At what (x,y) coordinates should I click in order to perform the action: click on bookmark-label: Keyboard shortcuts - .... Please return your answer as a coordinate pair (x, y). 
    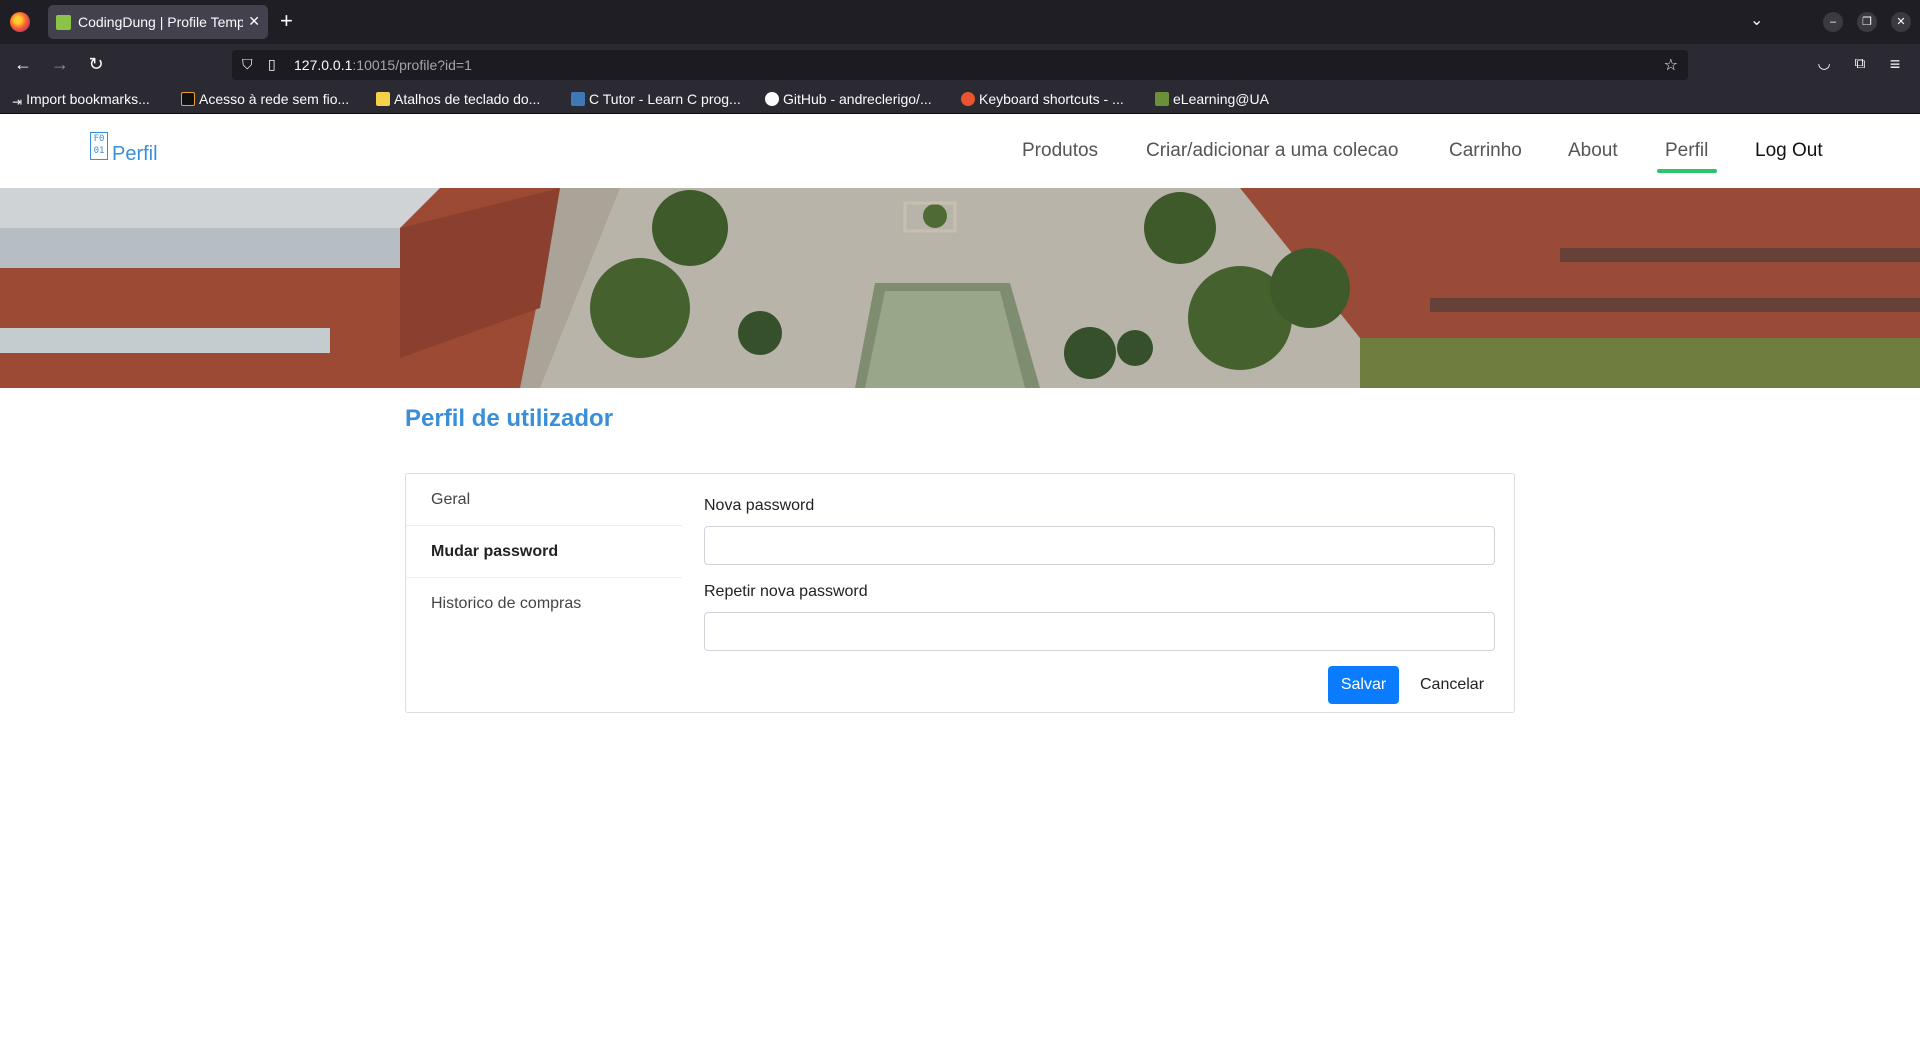
    Looking at the image, I should click on (1051, 99).